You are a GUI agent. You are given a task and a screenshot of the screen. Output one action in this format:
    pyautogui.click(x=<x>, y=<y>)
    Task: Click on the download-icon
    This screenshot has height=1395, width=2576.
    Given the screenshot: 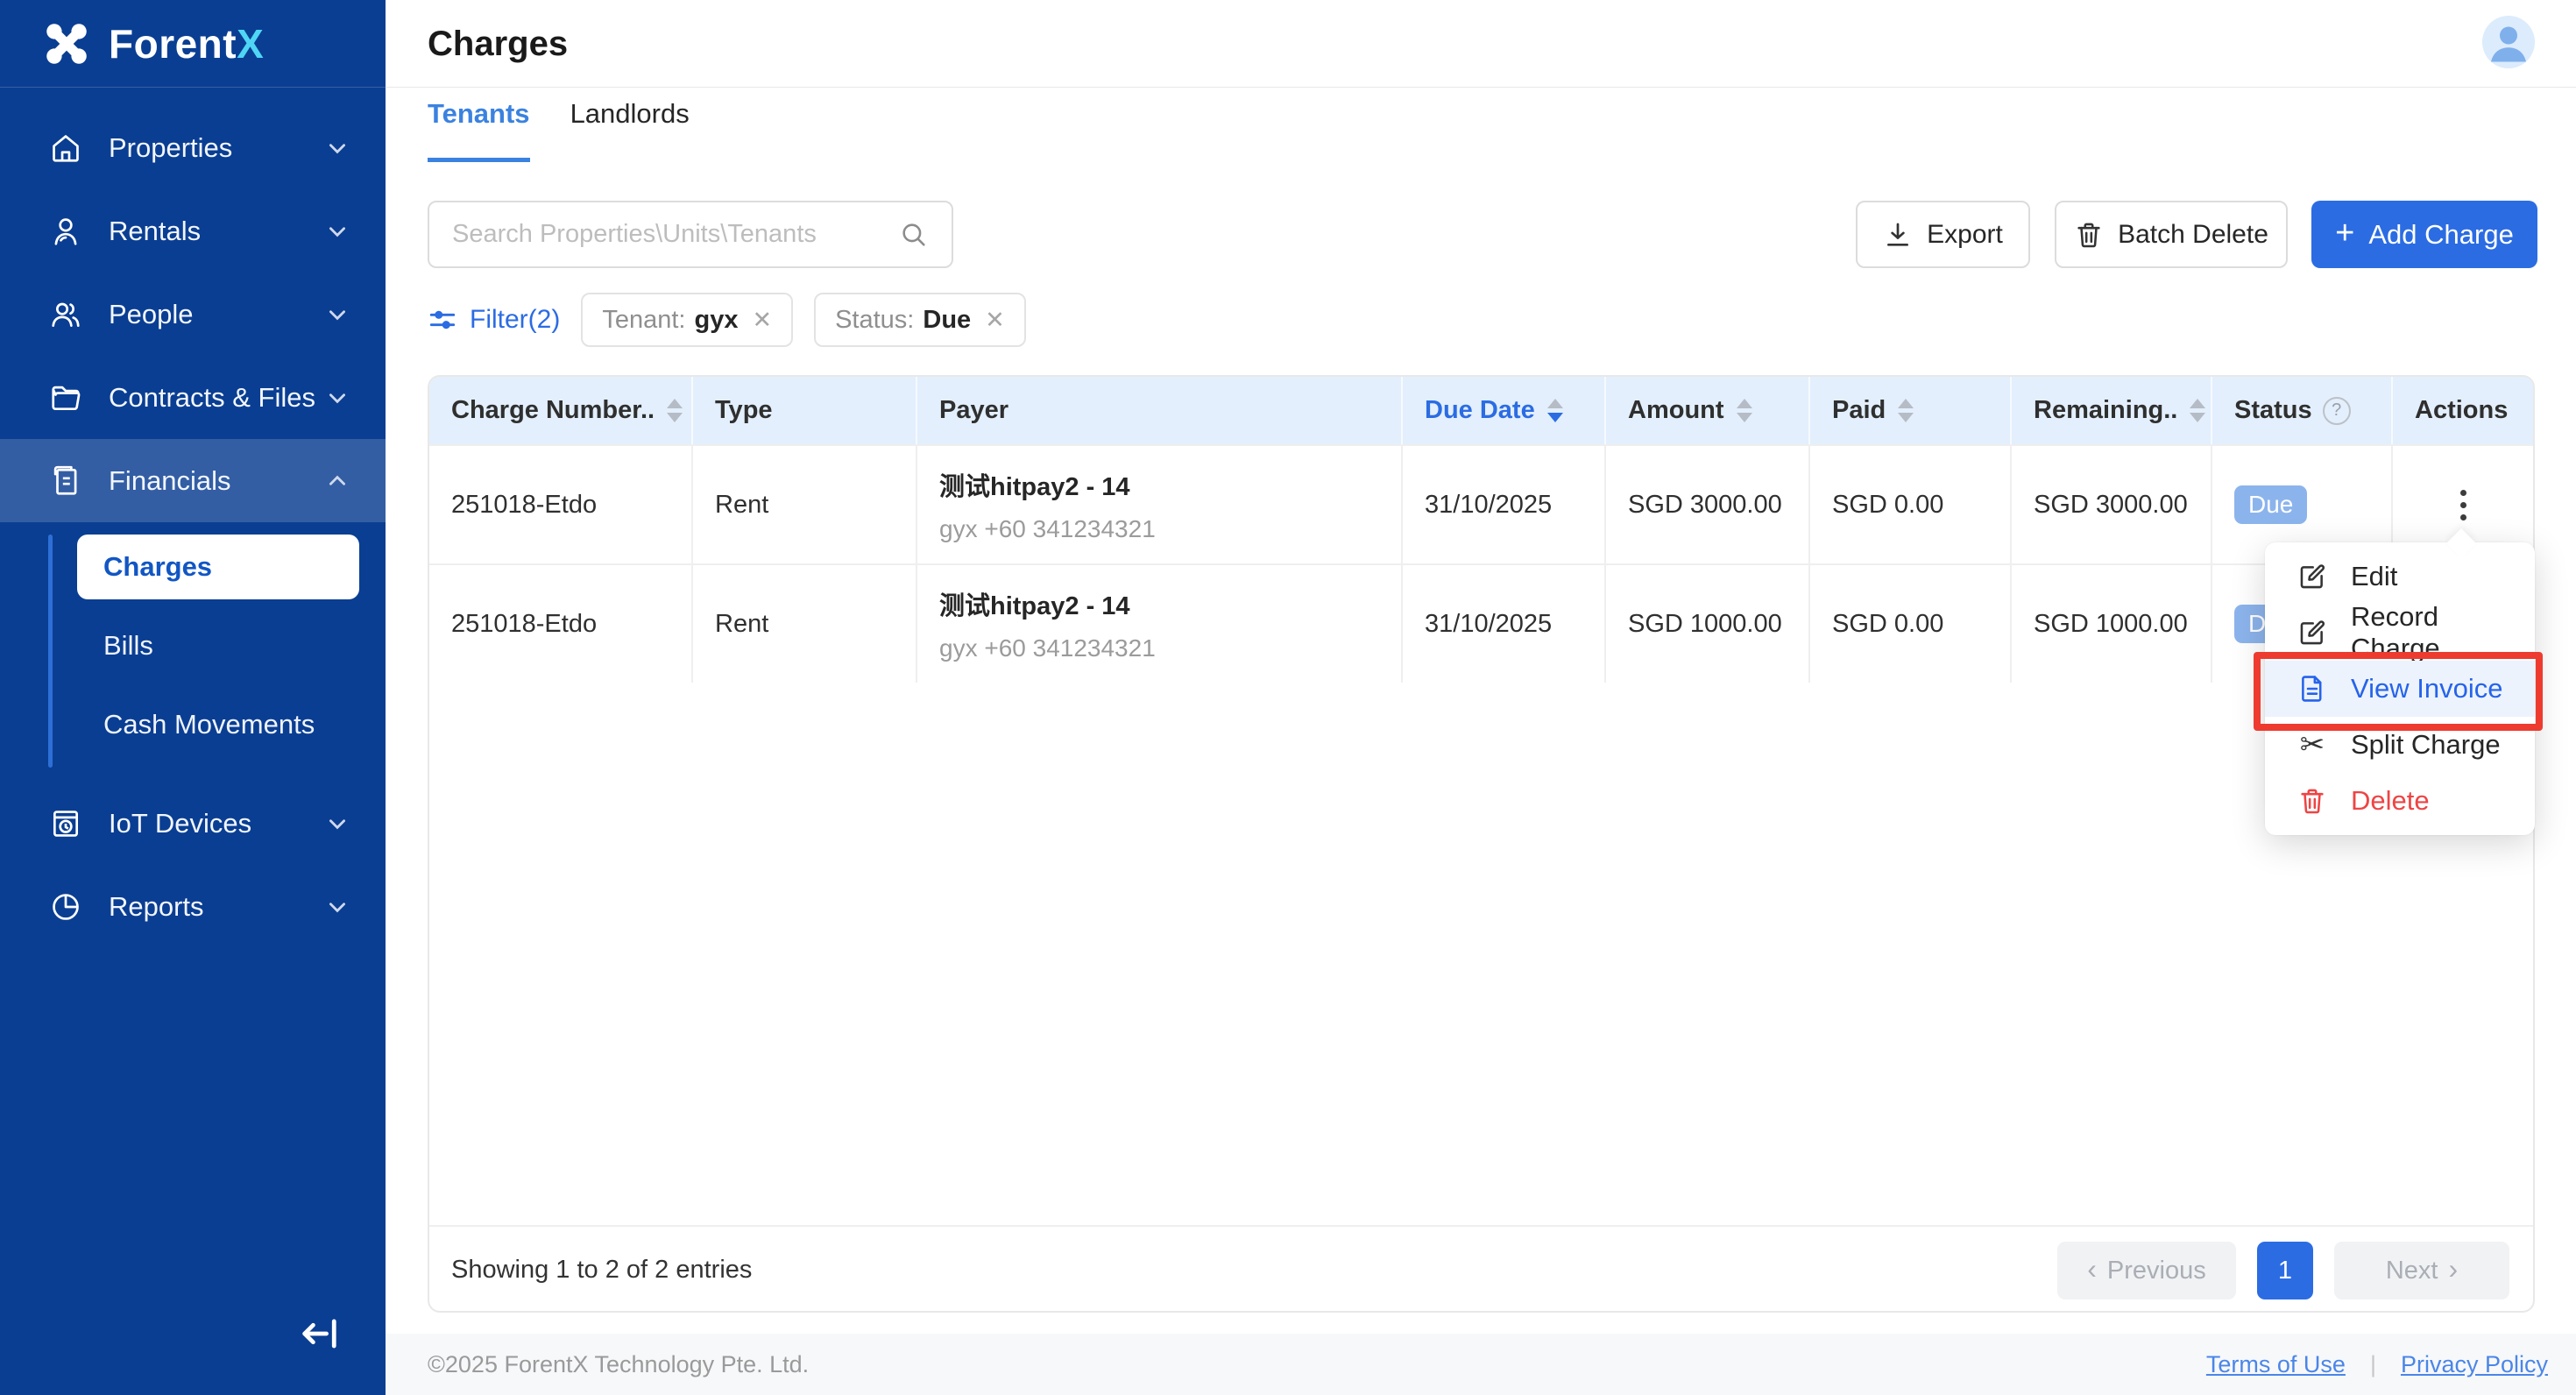 What is the action you would take?
    pyautogui.click(x=1898, y=234)
    